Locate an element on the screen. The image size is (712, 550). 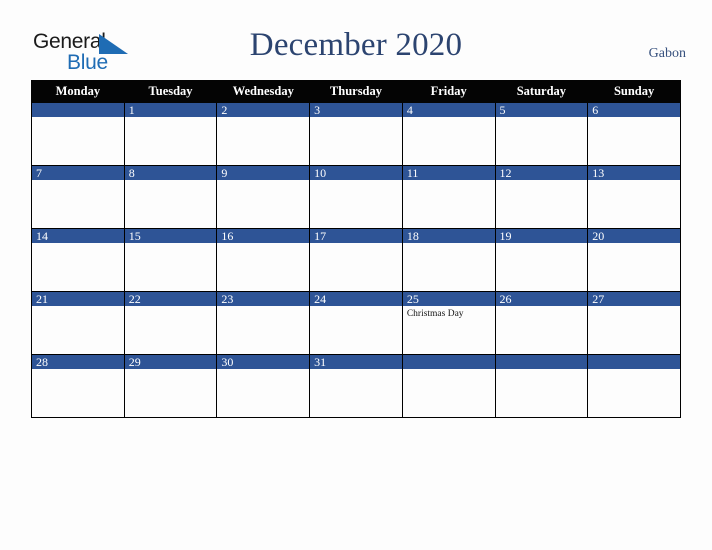
calendar-day-number: 31 is located at coordinates (356, 362).